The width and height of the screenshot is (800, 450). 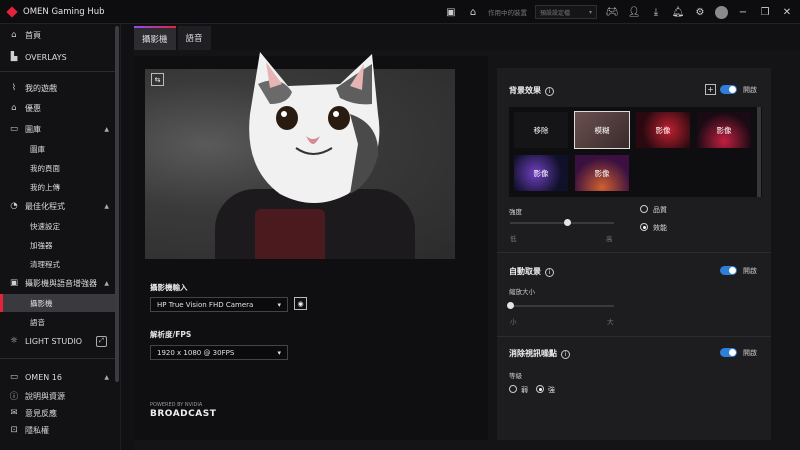 I want to click on sidebar-item-booster: 加強器, so click(x=57, y=245).